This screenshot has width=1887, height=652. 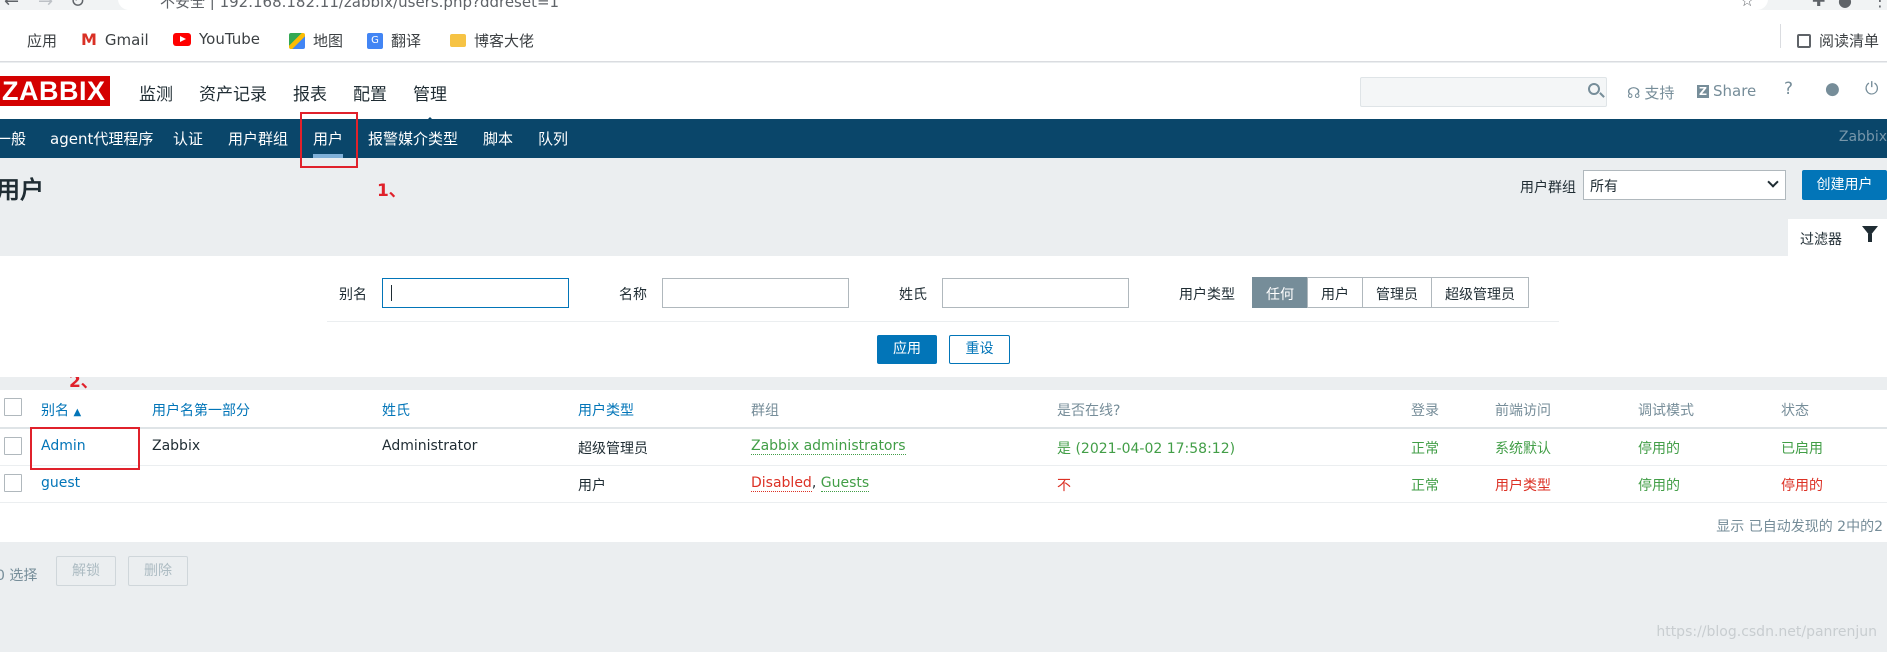 What do you see at coordinates (475, 293) in the screenshot?
I see `alias-input` at bounding box center [475, 293].